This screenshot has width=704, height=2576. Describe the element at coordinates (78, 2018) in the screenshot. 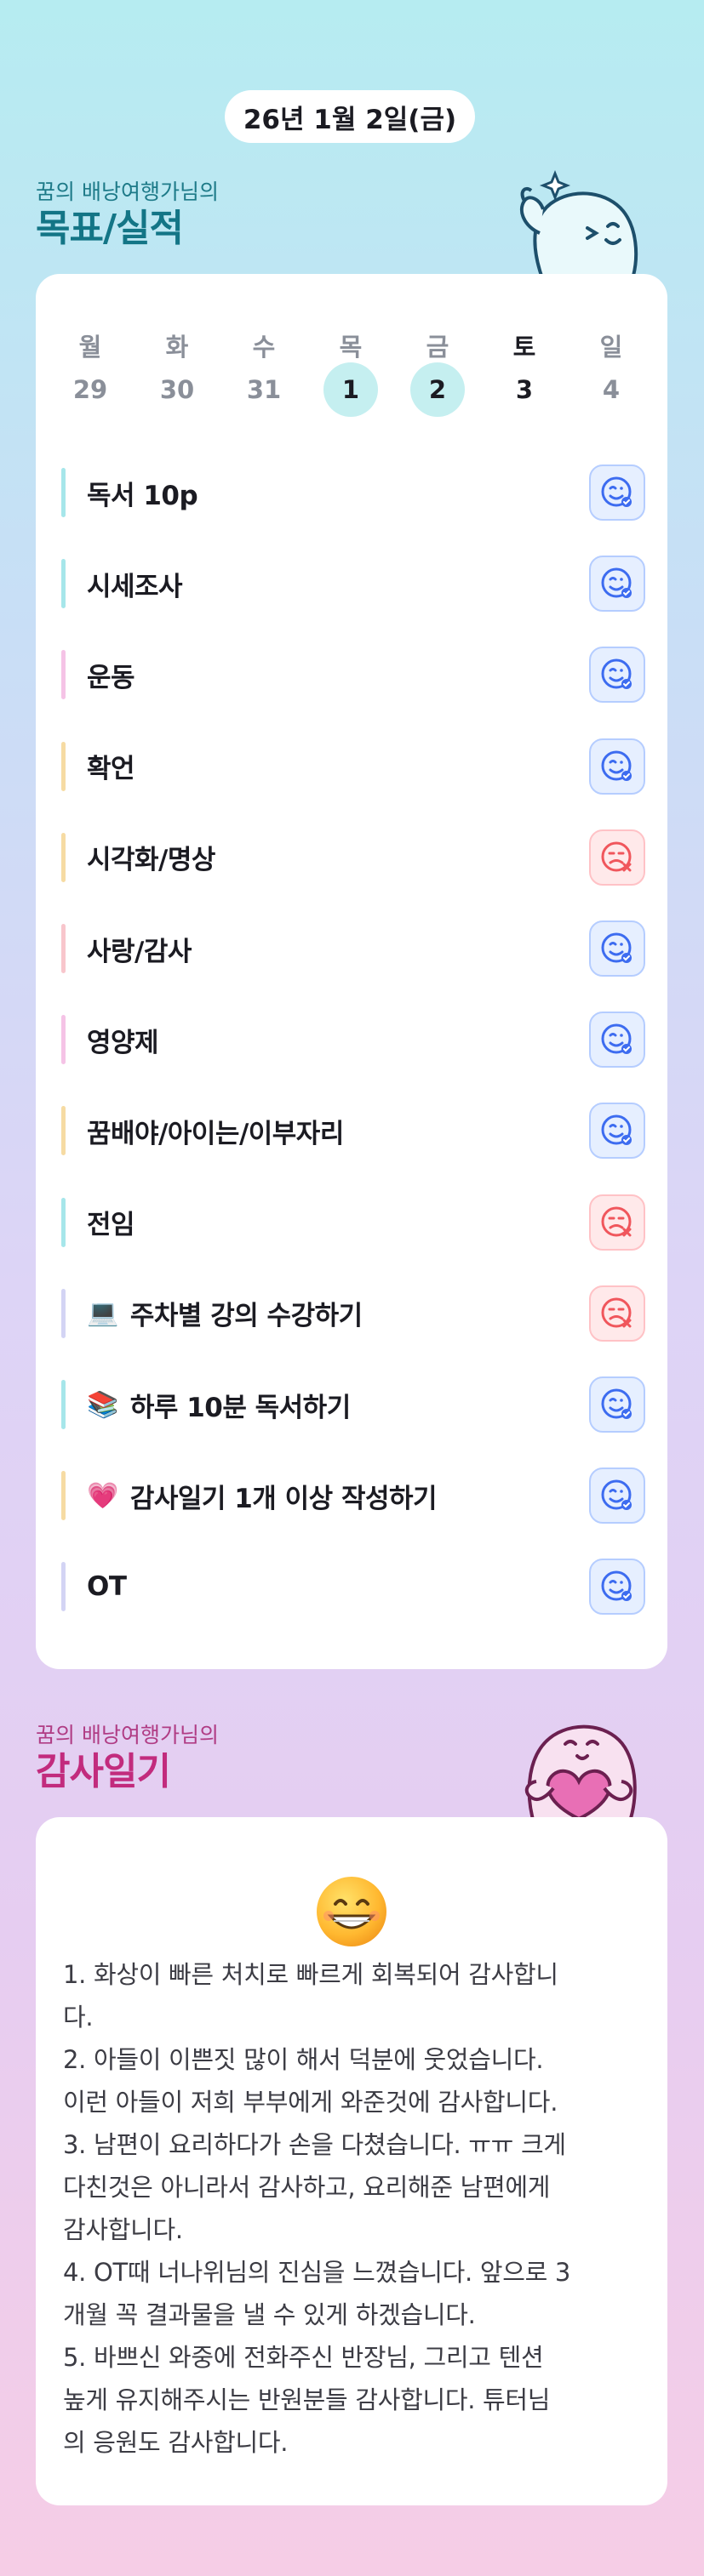

I see `gratitude-line: 다.` at that location.